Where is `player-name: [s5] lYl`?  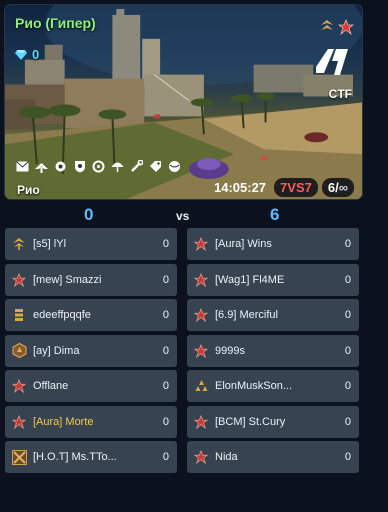
player-name: [s5] lYl is located at coordinates (50, 244).